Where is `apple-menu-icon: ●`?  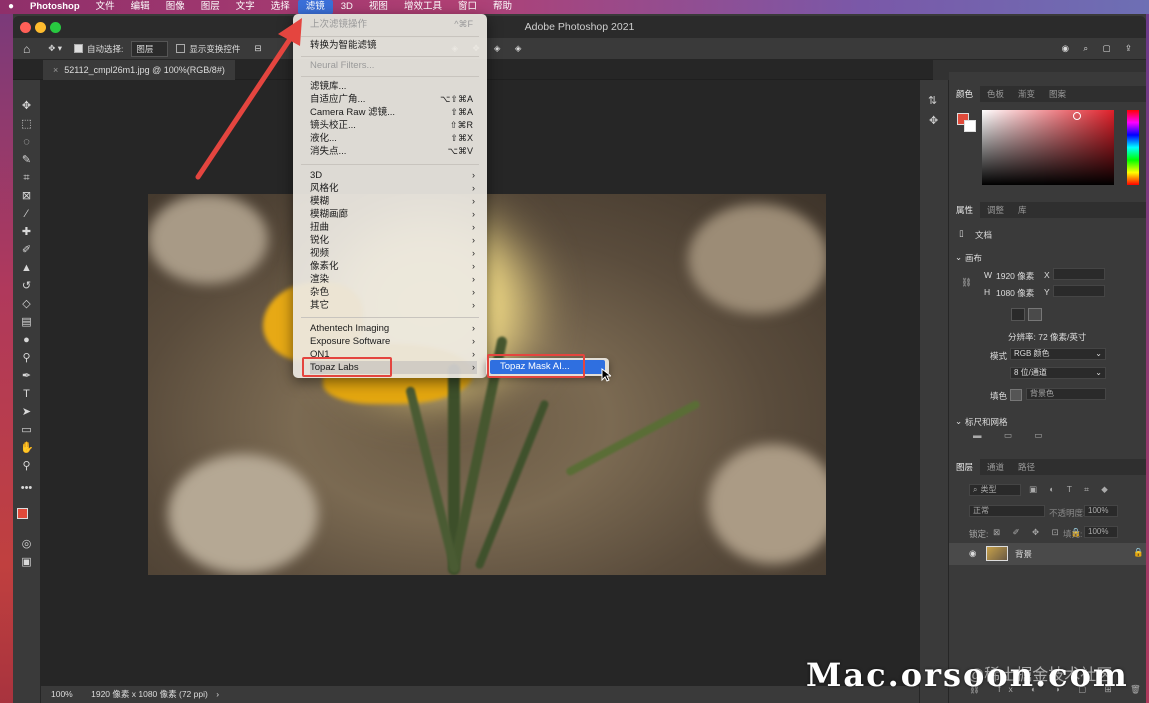 apple-menu-icon: ● is located at coordinates (11, 7).